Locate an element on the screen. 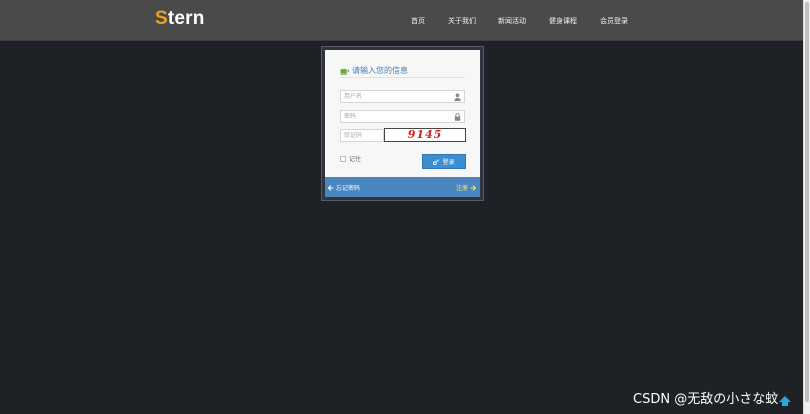 The height and width of the screenshot is (414, 810). captcha-image: 9145 is located at coordinates (425, 135).